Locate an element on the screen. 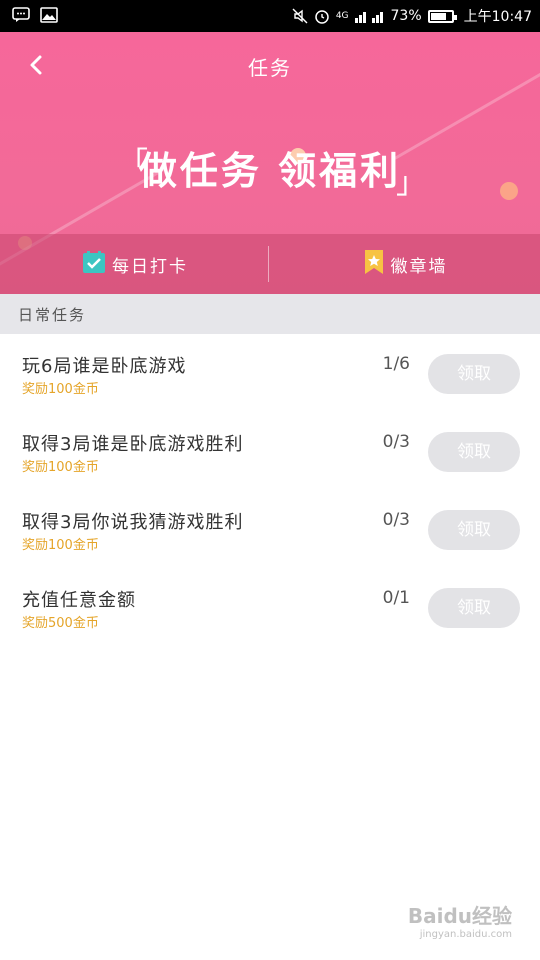 The width and height of the screenshot is (540, 960). watermark-url: jingyan.baidu.com is located at coordinates (465, 934).